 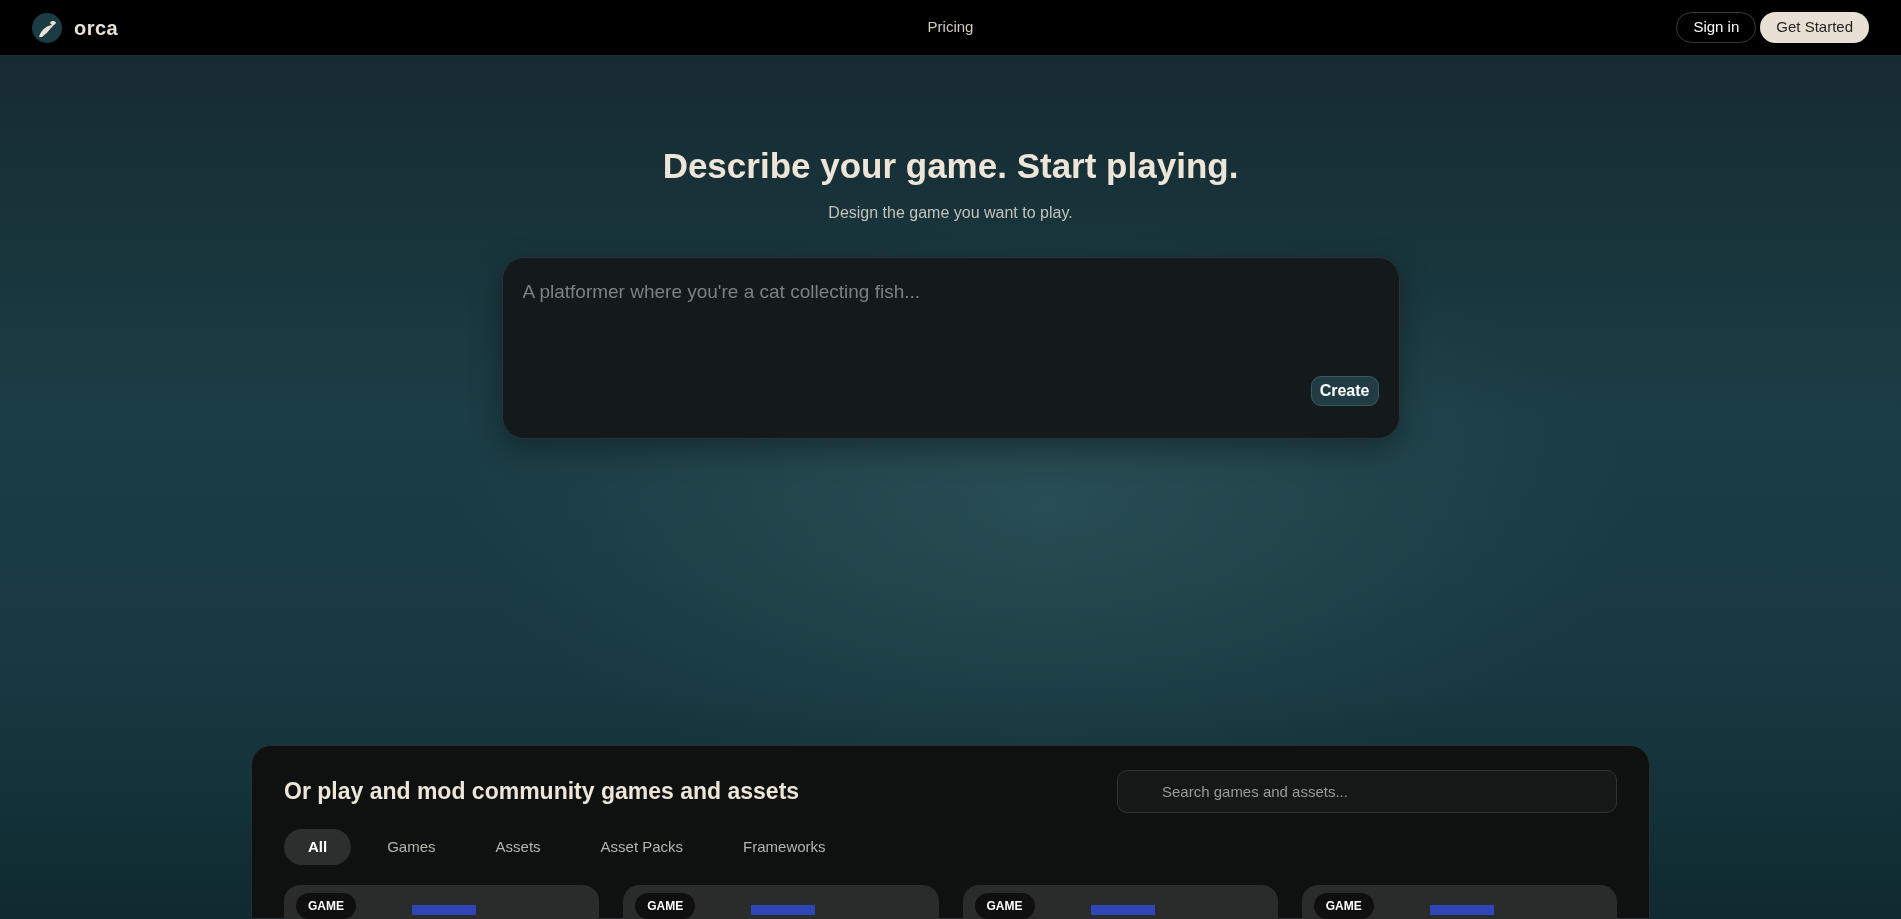 What do you see at coordinates (96, 28) in the screenshot?
I see `brand-name: orca` at bounding box center [96, 28].